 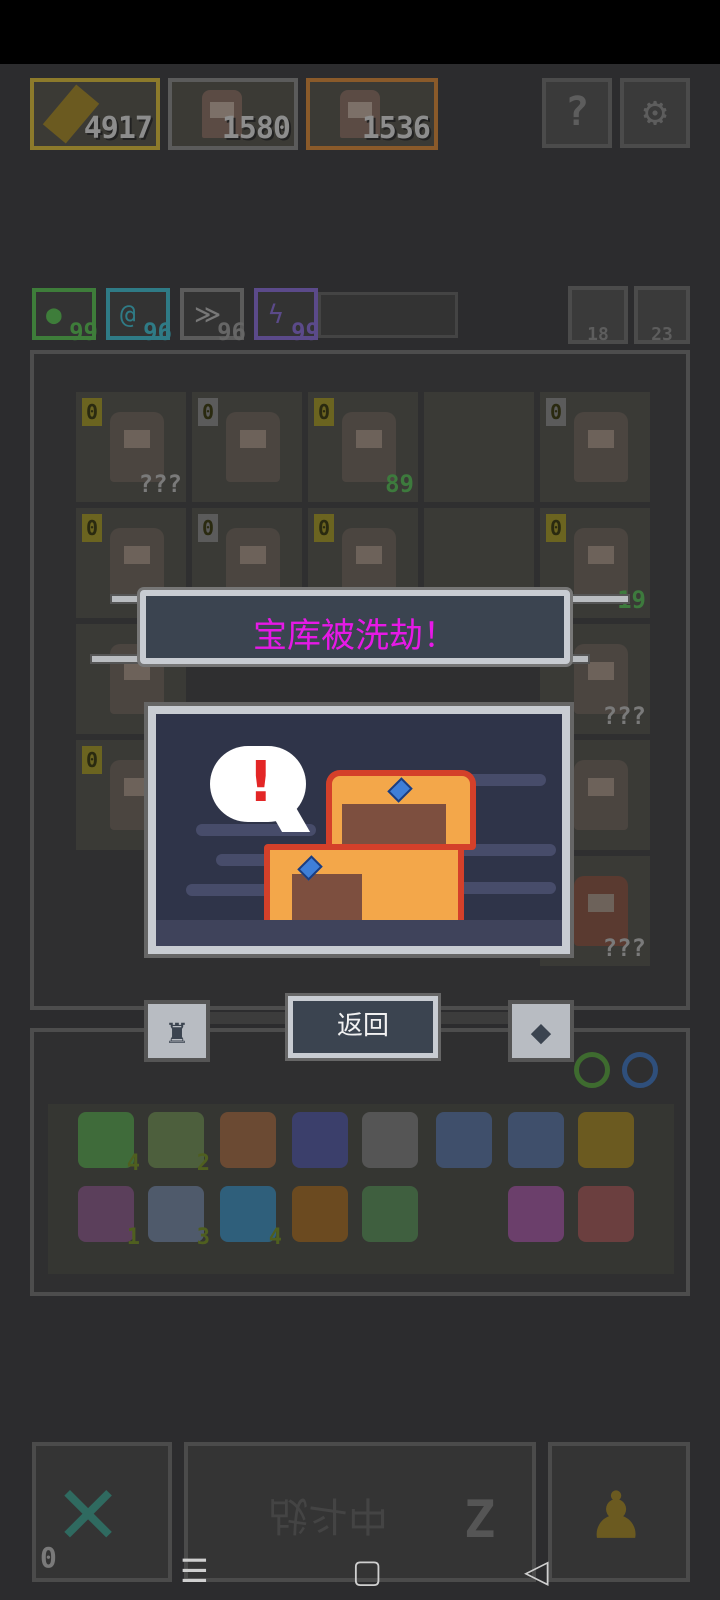 I want to click on battle-label: 战斗中, so click(x=328, y=1515).